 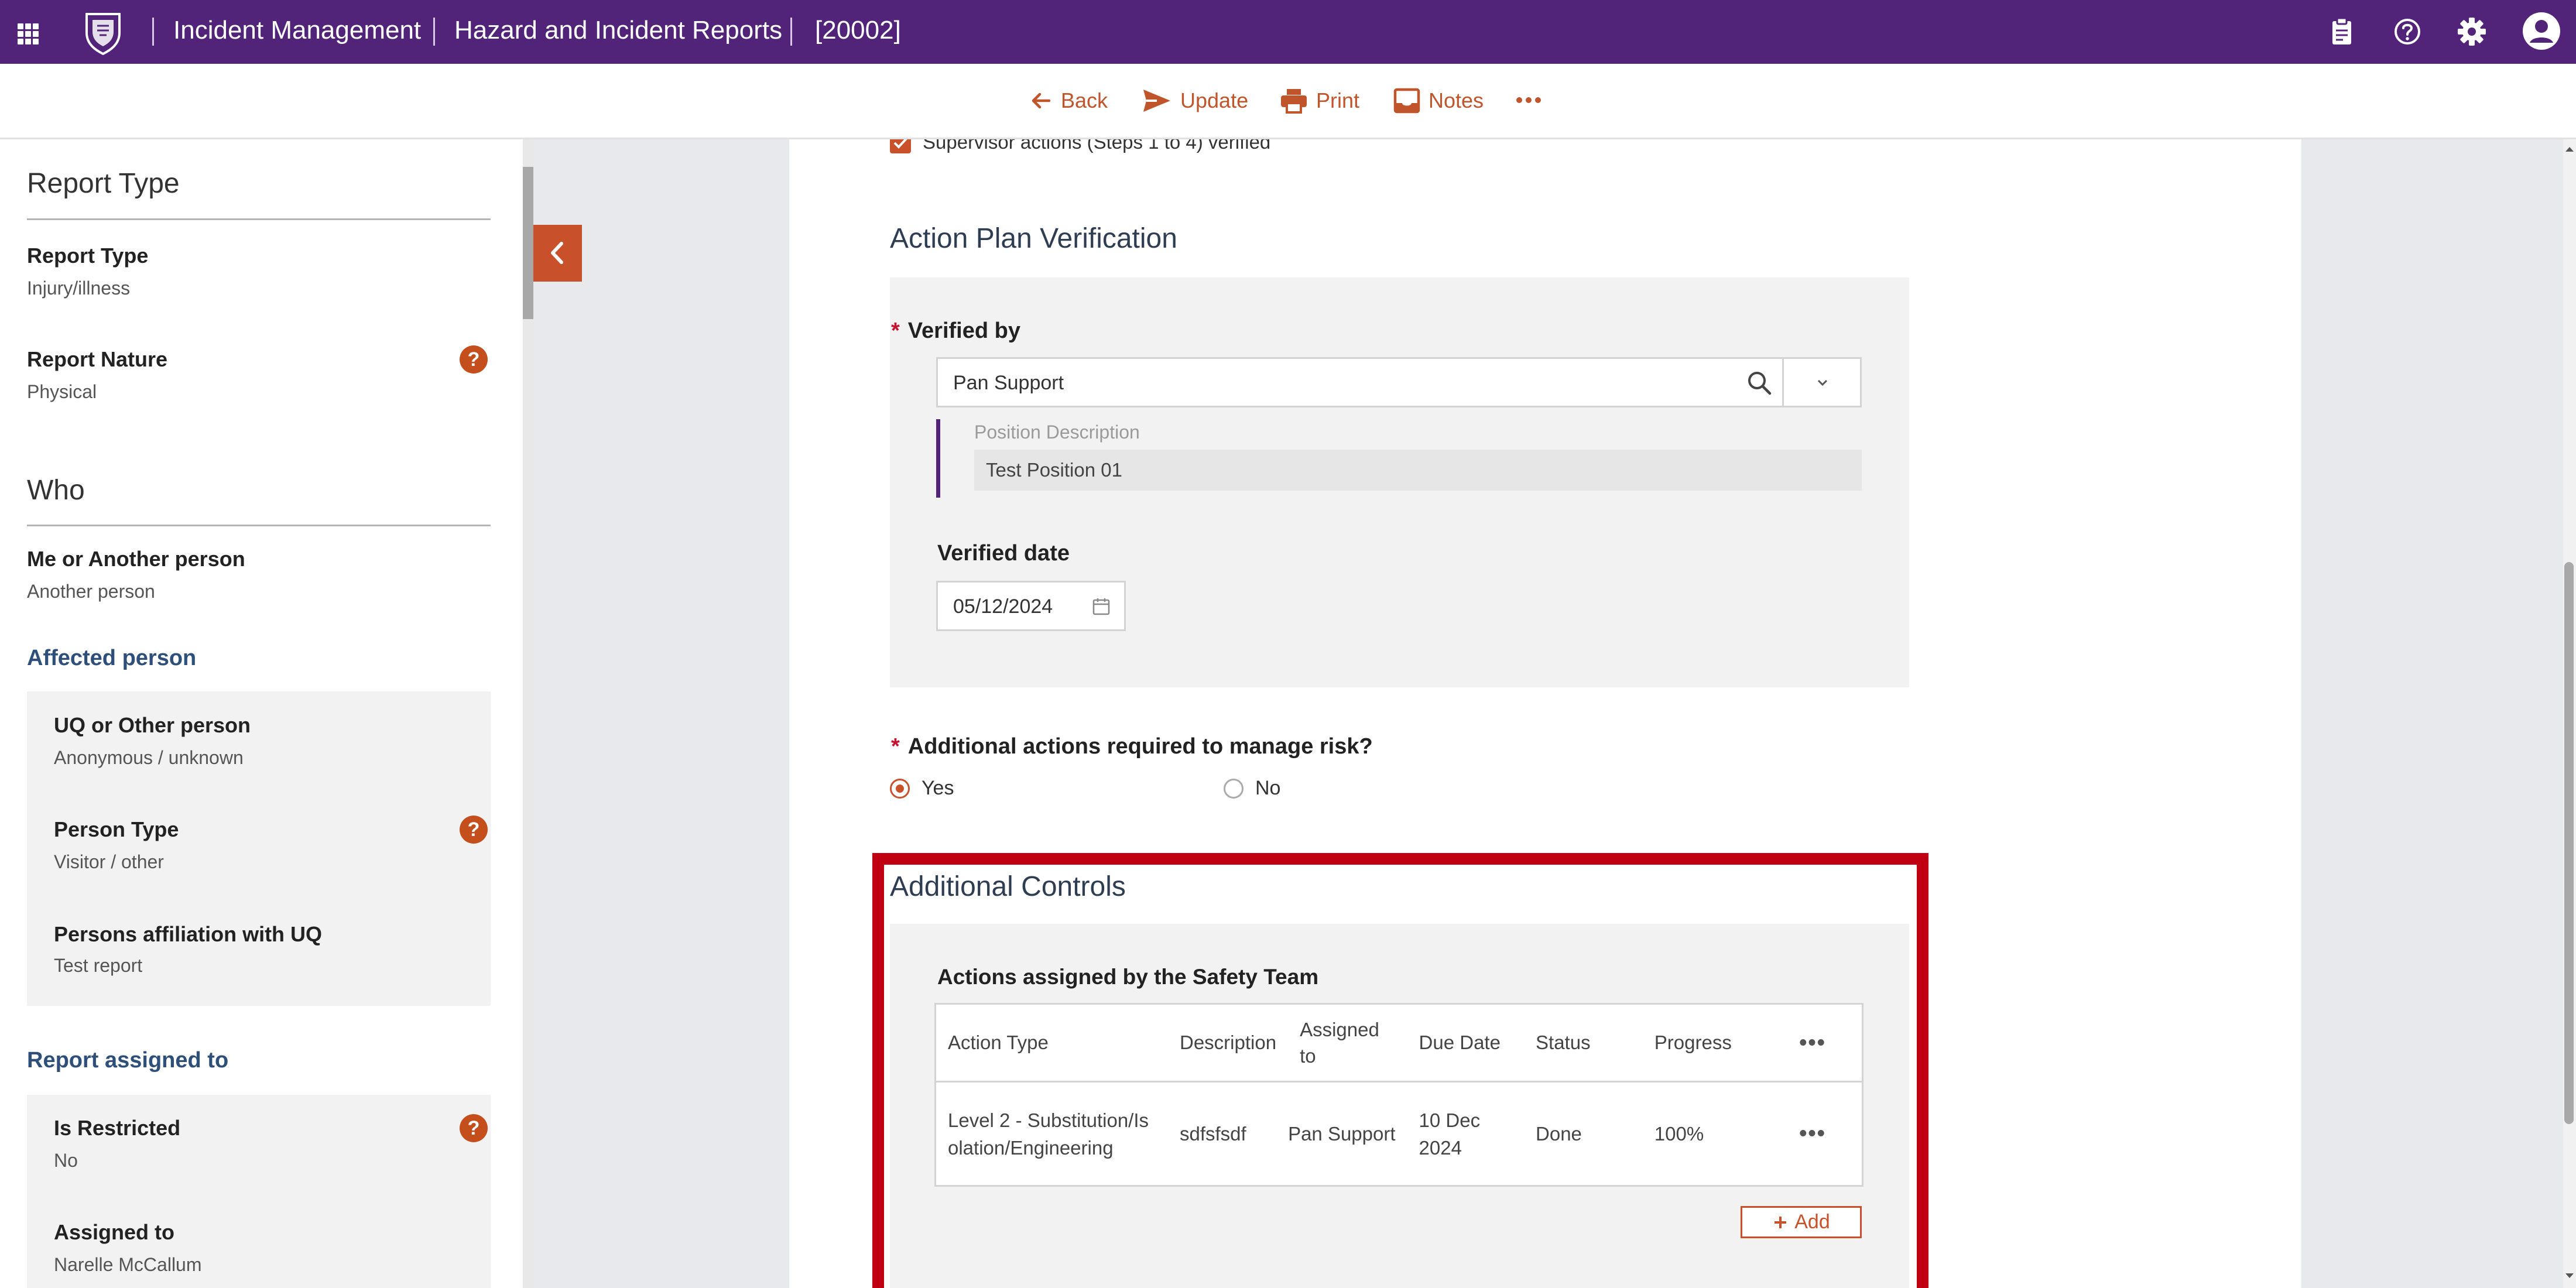 What do you see at coordinates (188, 934) in the screenshot?
I see `affiliation-label: Persons affiliation with UQ` at bounding box center [188, 934].